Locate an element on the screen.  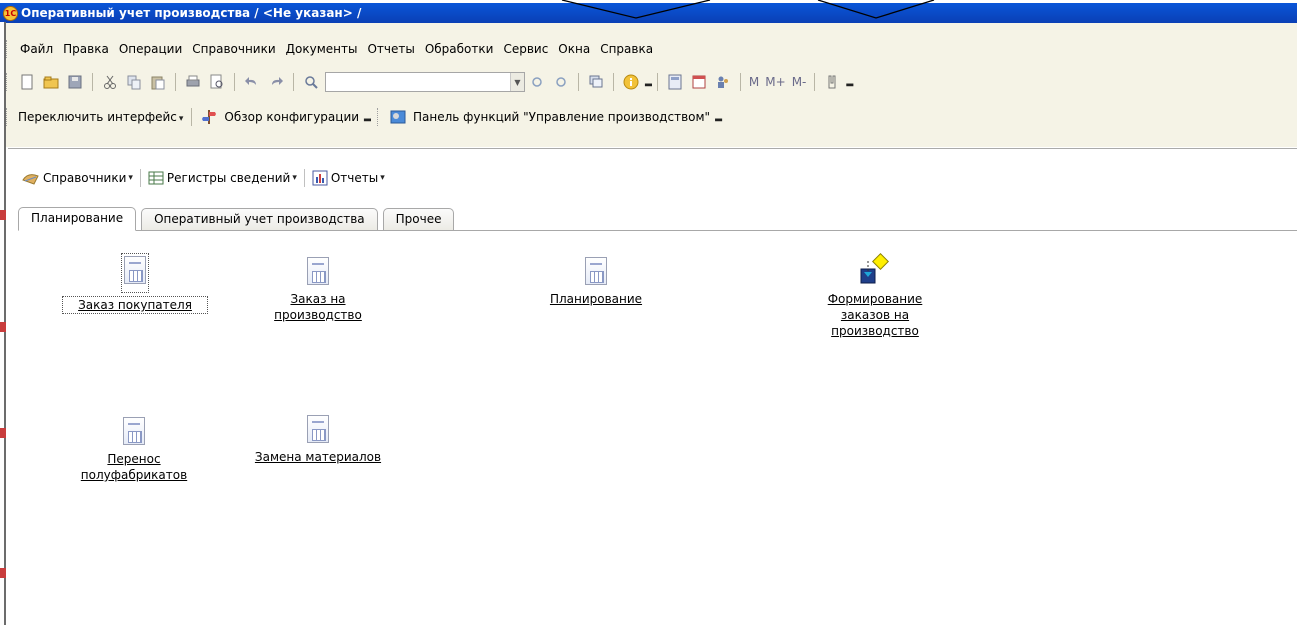
menu-processing: Обработки is located at coordinates (459, 49).